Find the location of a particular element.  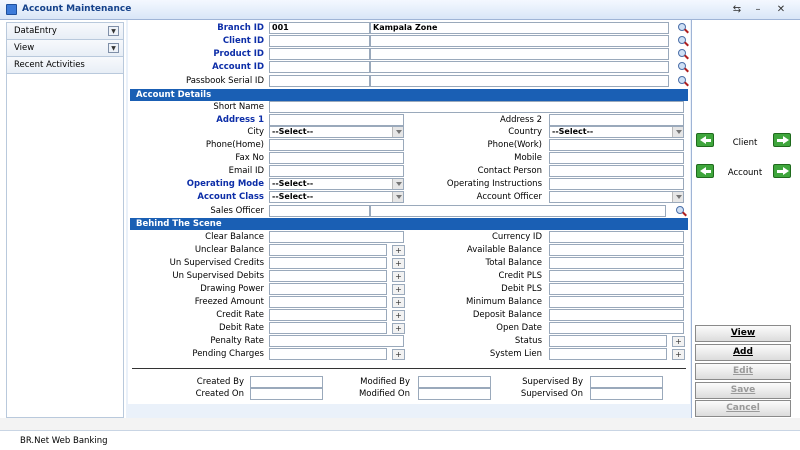

modified-by-label: Modified By is located at coordinates (385, 382).